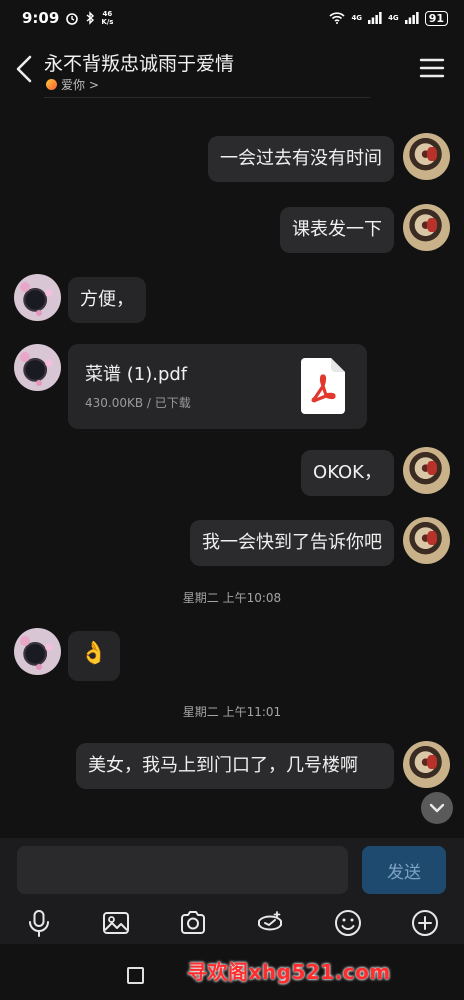 This screenshot has width=464, height=1000. Describe the element at coordinates (232, 598) in the screenshot. I see `message-timestamp: 星期二 上午10:08` at that location.